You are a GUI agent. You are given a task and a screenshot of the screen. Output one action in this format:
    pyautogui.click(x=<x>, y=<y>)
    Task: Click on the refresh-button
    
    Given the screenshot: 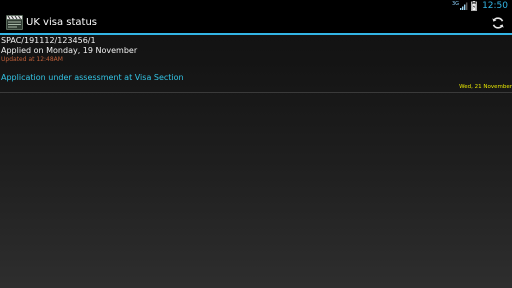 What is the action you would take?
    pyautogui.click(x=497, y=22)
    